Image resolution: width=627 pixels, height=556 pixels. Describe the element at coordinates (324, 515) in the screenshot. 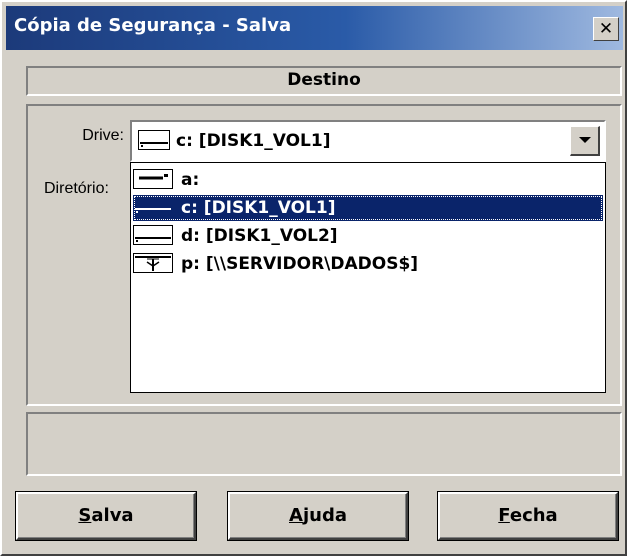

I see `help-button-label: juda` at that location.